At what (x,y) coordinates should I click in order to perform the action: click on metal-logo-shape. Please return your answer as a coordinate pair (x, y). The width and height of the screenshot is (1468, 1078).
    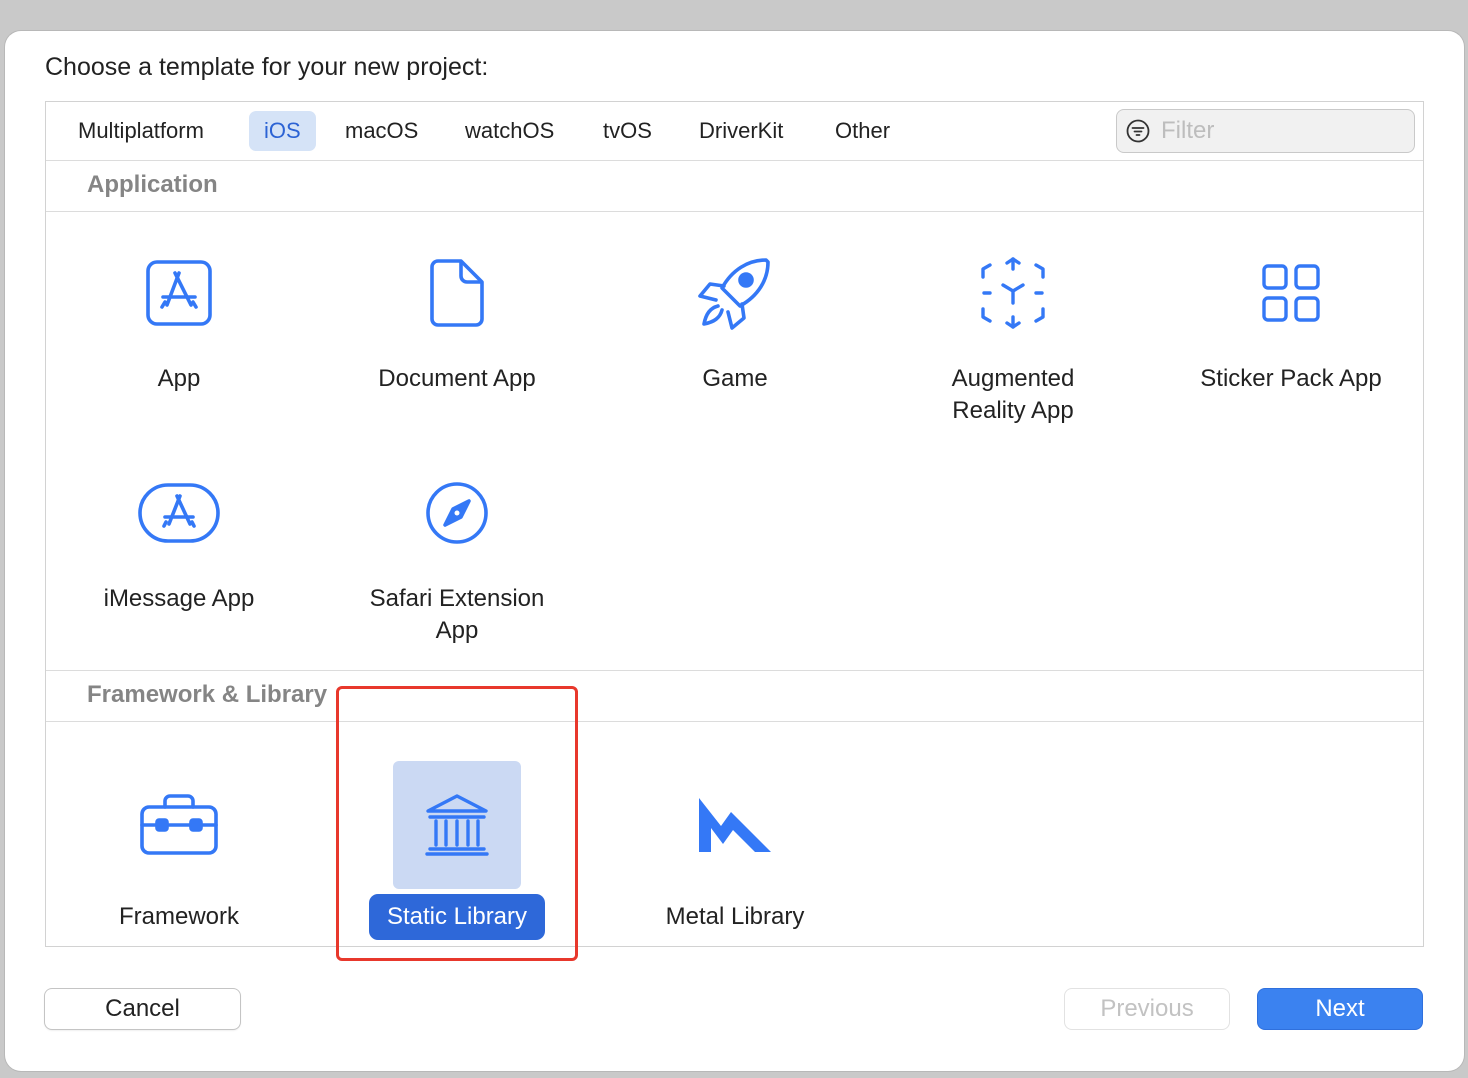
    Looking at the image, I should click on (735, 825).